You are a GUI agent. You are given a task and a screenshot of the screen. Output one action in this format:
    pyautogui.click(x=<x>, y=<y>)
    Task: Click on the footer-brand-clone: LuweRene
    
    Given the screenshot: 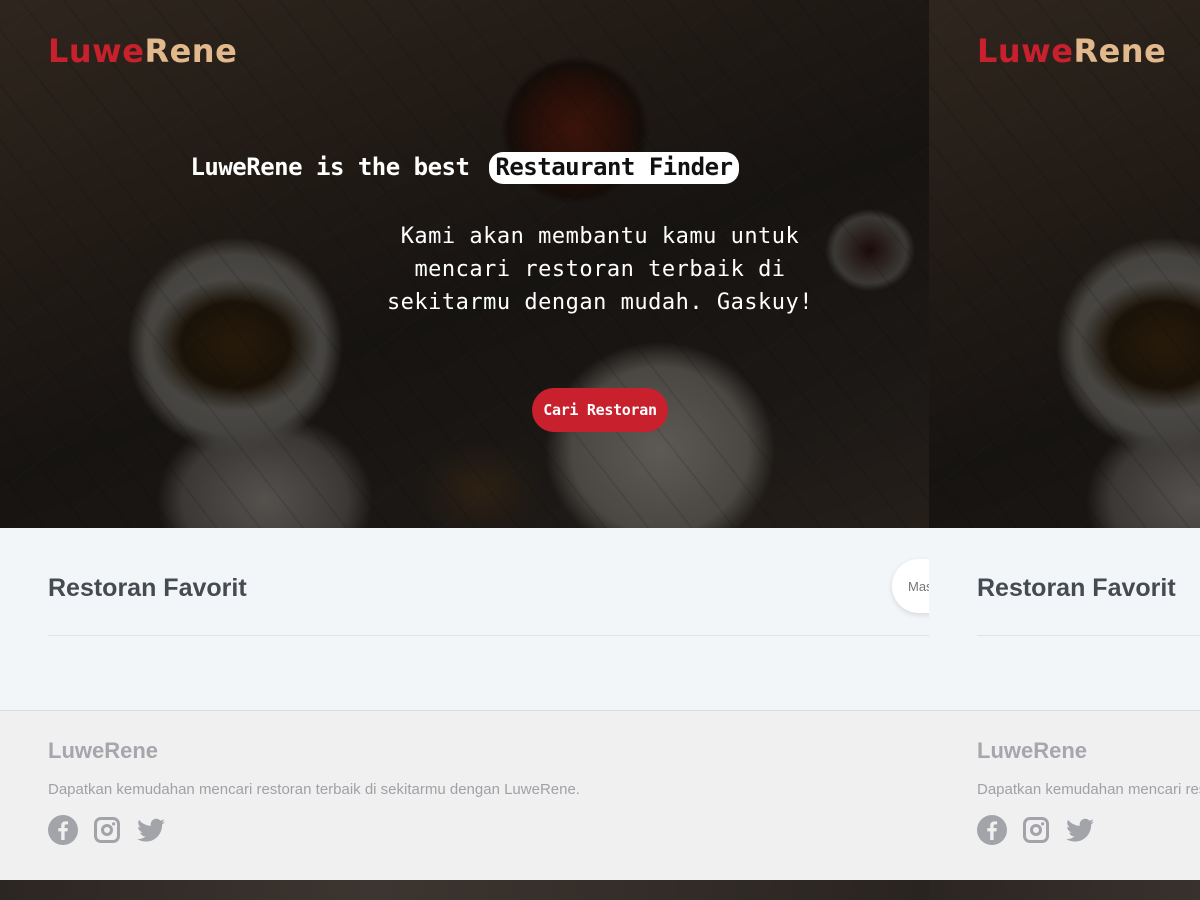 What is the action you would take?
    pyautogui.click(x=1032, y=750)
    